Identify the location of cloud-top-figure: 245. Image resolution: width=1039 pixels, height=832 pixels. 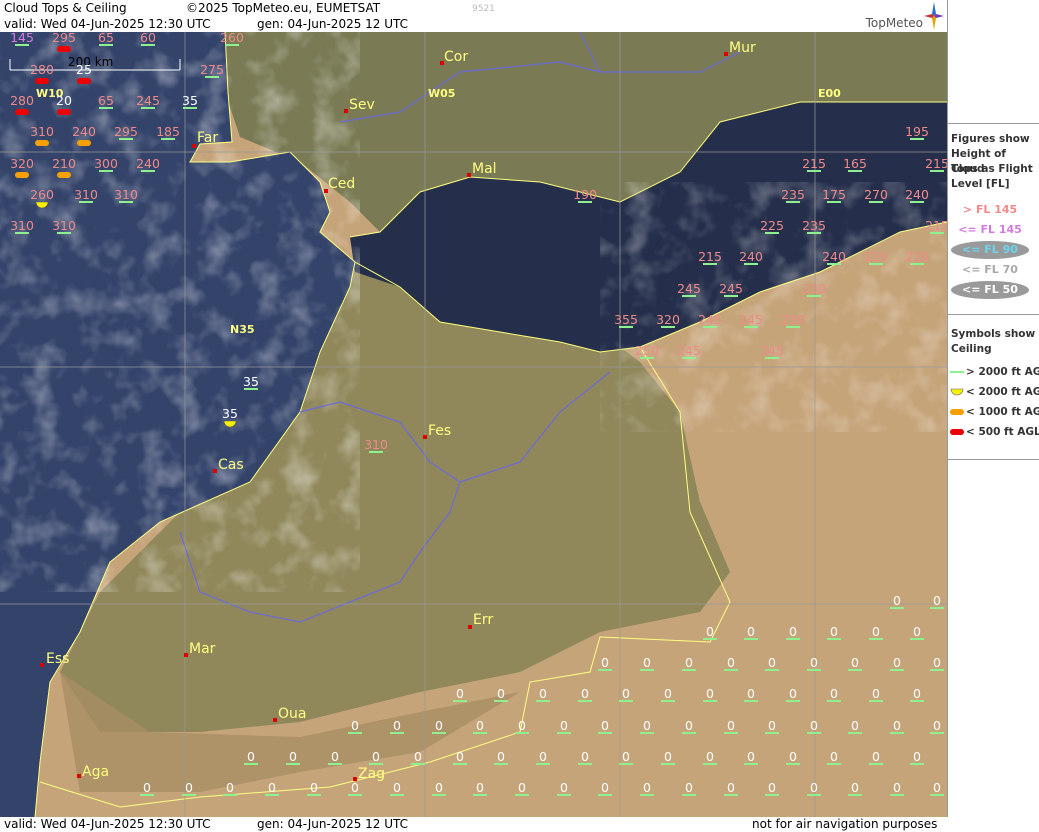
(731, 288).